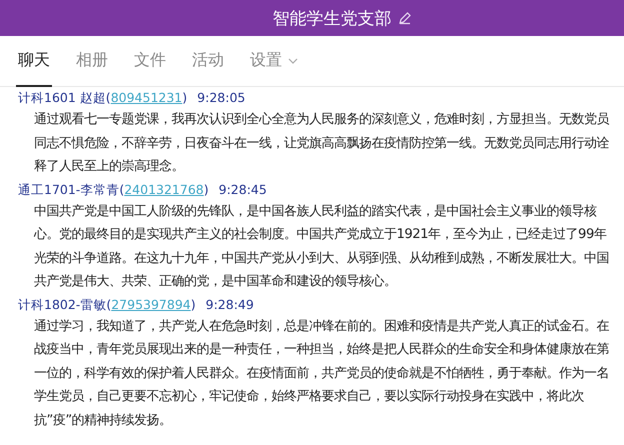 This screenshot has width=624, height=445. What do you see at coordinates (230, 305) in the screenshot?
I see `message-time: 9:28:49` at bounding box center [230, 305].